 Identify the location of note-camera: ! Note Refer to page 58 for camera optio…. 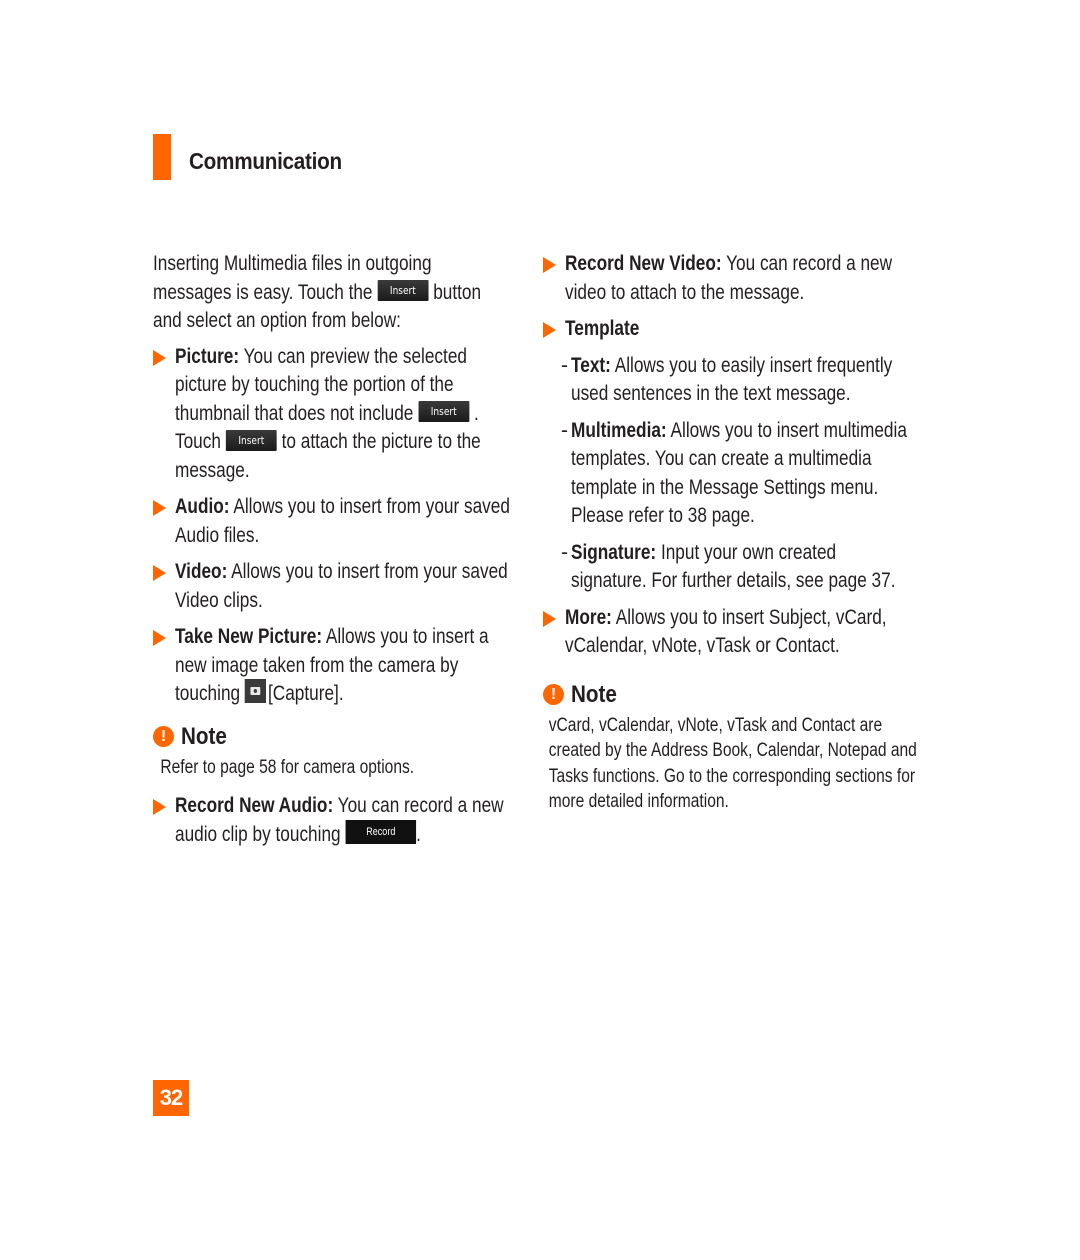
(333, 752).